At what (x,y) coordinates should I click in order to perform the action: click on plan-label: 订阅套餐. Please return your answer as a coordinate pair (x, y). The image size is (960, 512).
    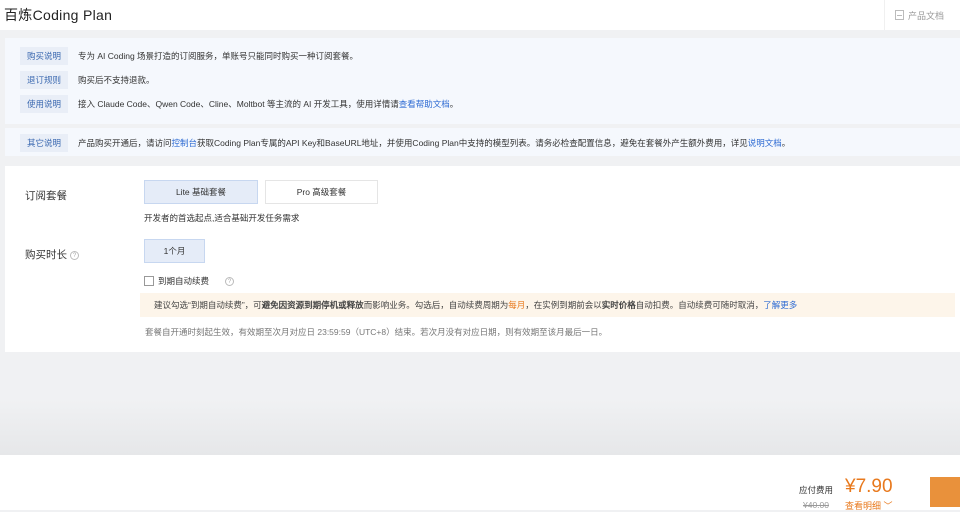
    Looking at the image, I should click on (46, 196).